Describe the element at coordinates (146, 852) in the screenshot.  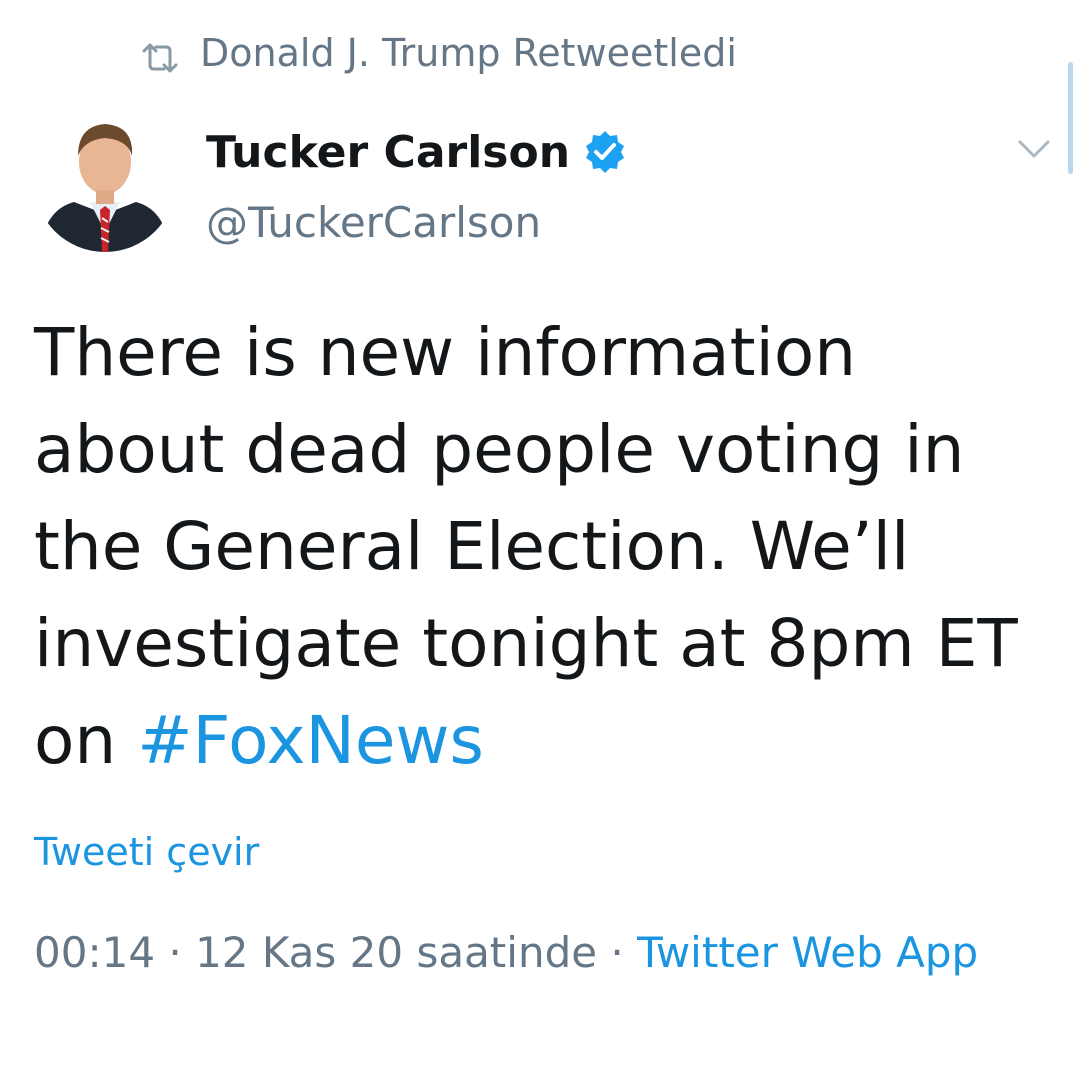
I see `translate-tweet-link: Tweeti çevir` at that location.